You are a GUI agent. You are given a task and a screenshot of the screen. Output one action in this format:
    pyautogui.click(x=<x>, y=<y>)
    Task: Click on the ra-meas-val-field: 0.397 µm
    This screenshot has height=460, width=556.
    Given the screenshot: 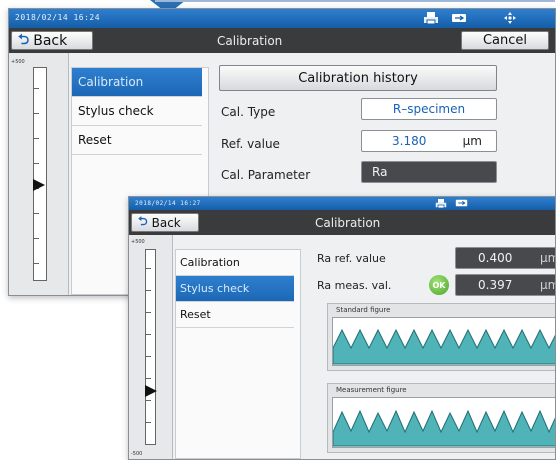 What is the action you would take?
    pyautogui.click(x=505, y=285)
    